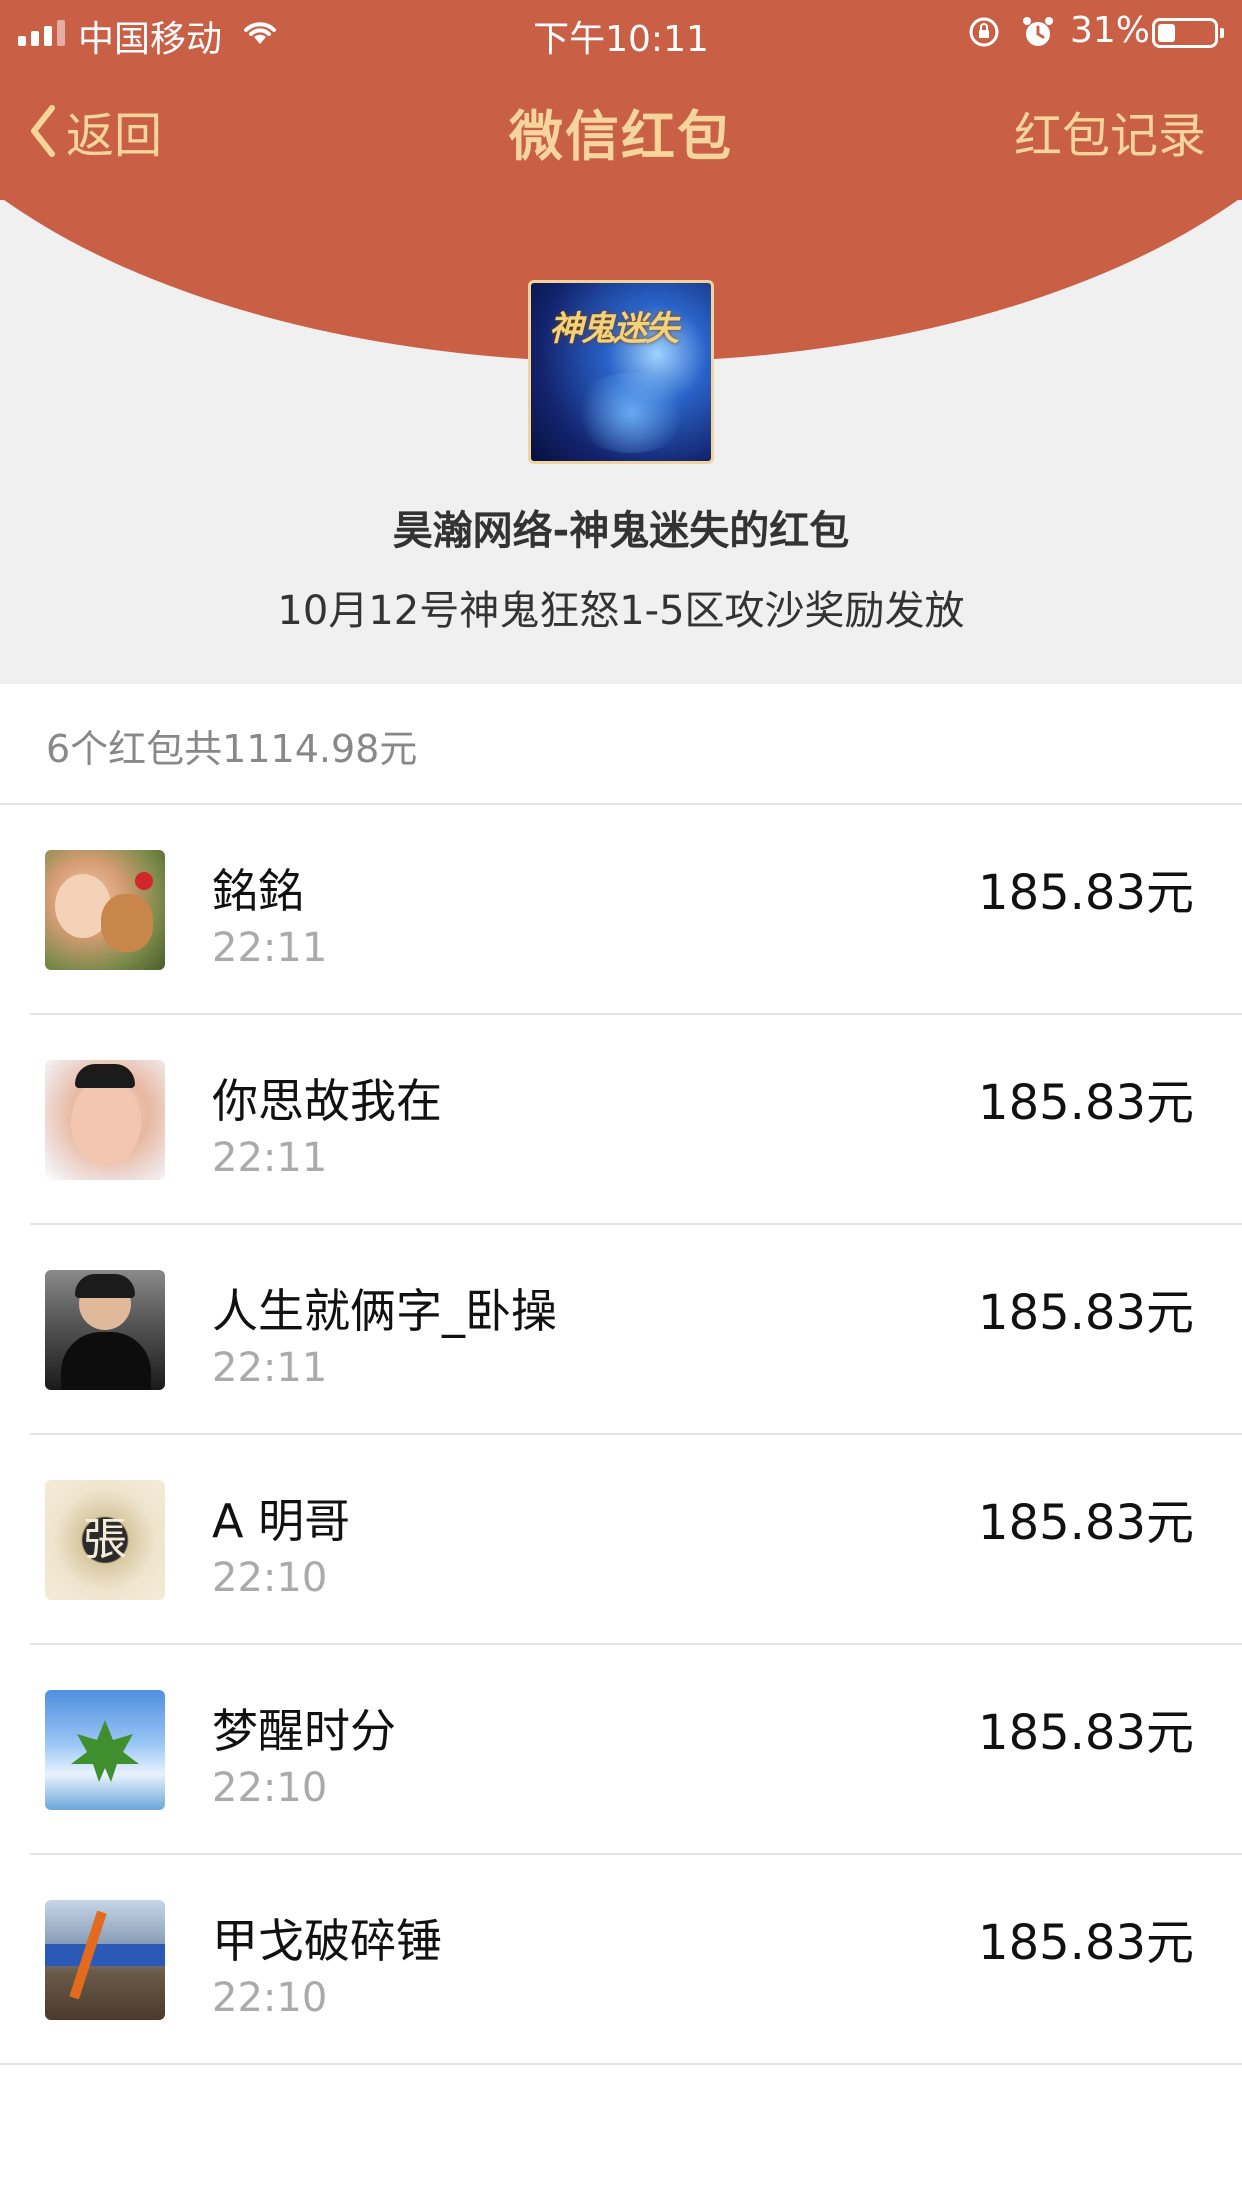 This screenshot has width=1242, height=2208. I want to click on red-packet-record-link: 红包记录, so click(1110, 131).